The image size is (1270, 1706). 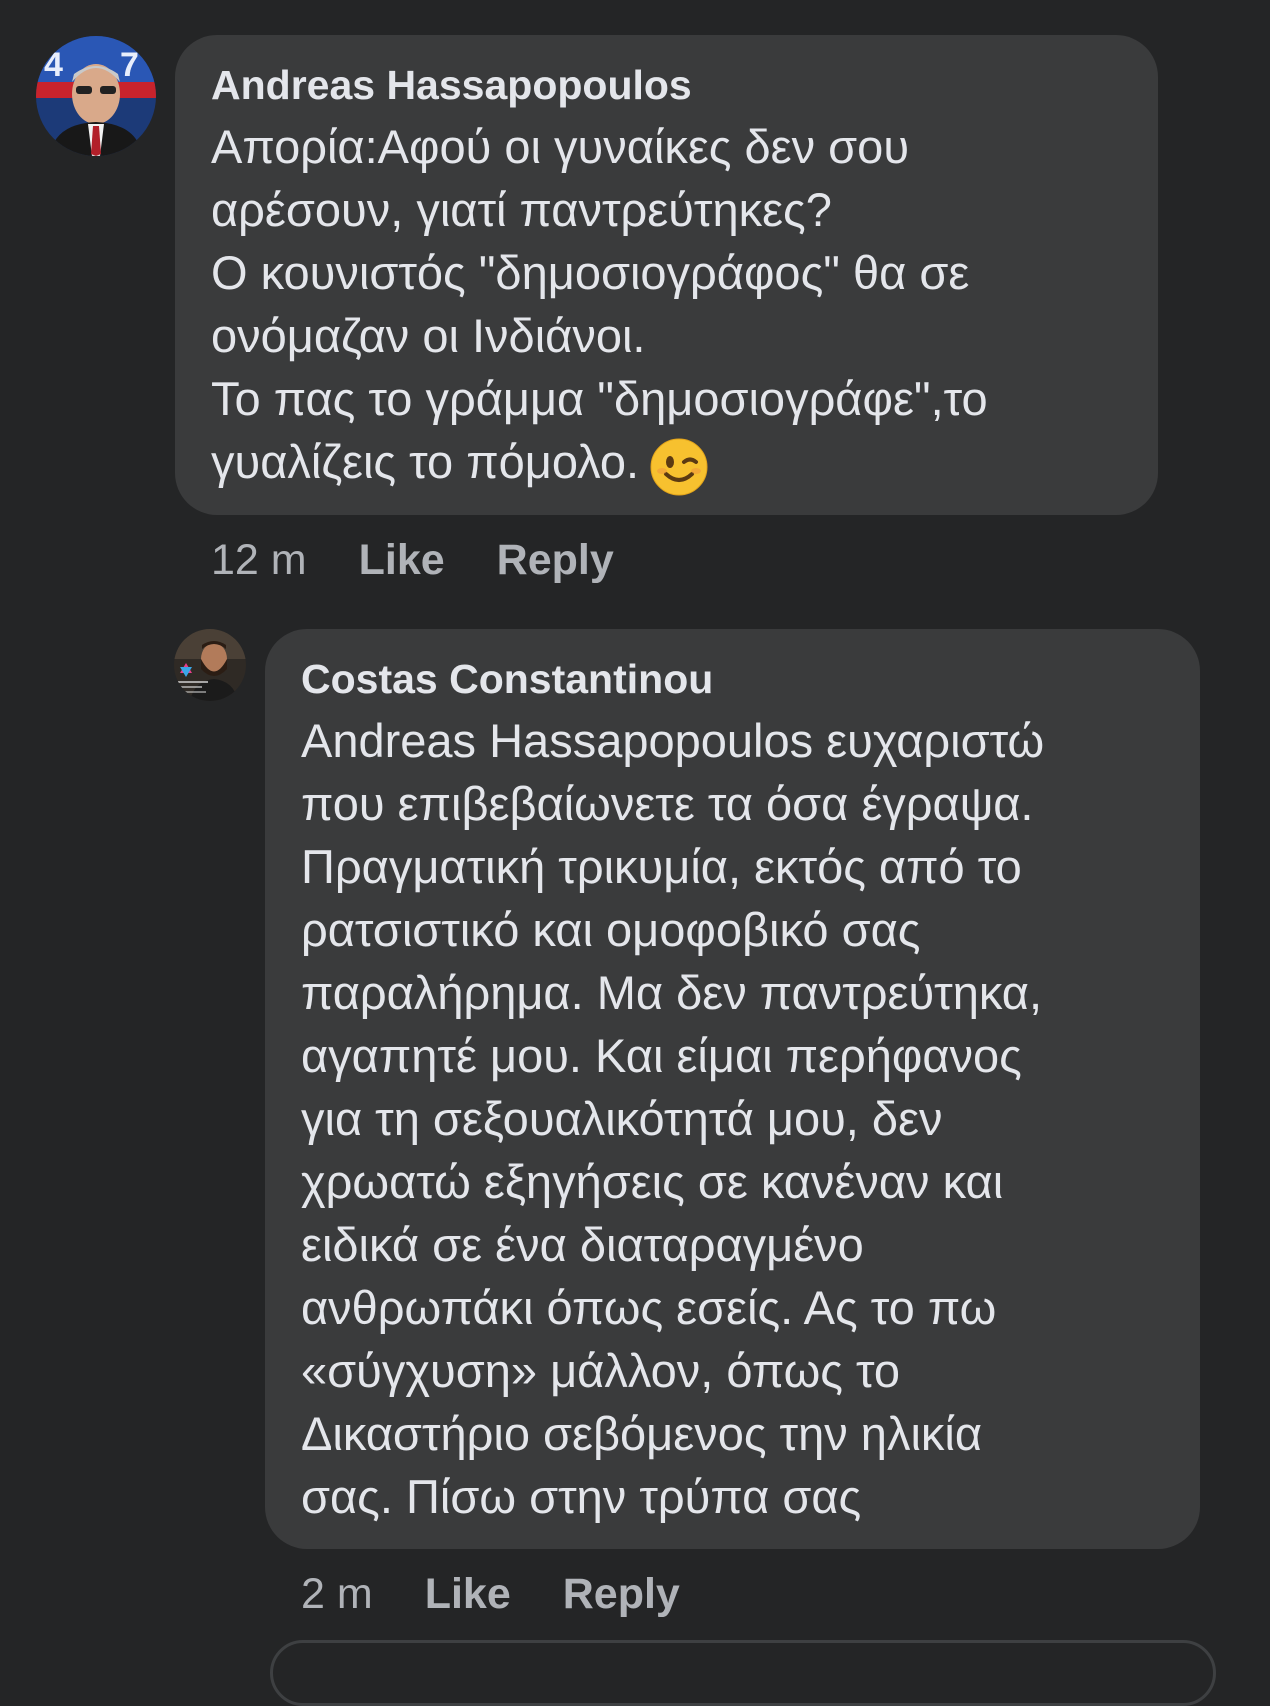 What do you see at coordinates (661, 1055) in the screenshot?
I see `comment-text-line: αγαπητέ μου. Και είμαι περήφανος` at bounding box center [661, 1055].